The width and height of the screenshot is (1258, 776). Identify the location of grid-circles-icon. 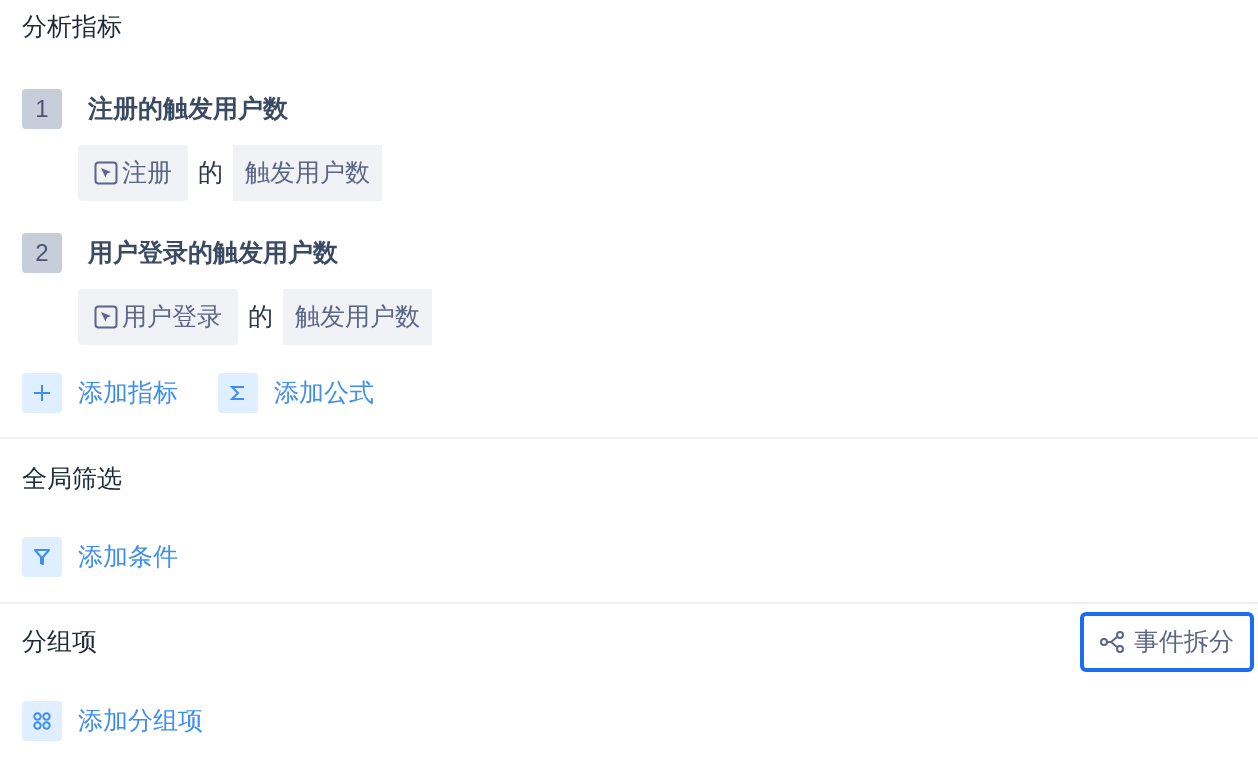
(42, 721).